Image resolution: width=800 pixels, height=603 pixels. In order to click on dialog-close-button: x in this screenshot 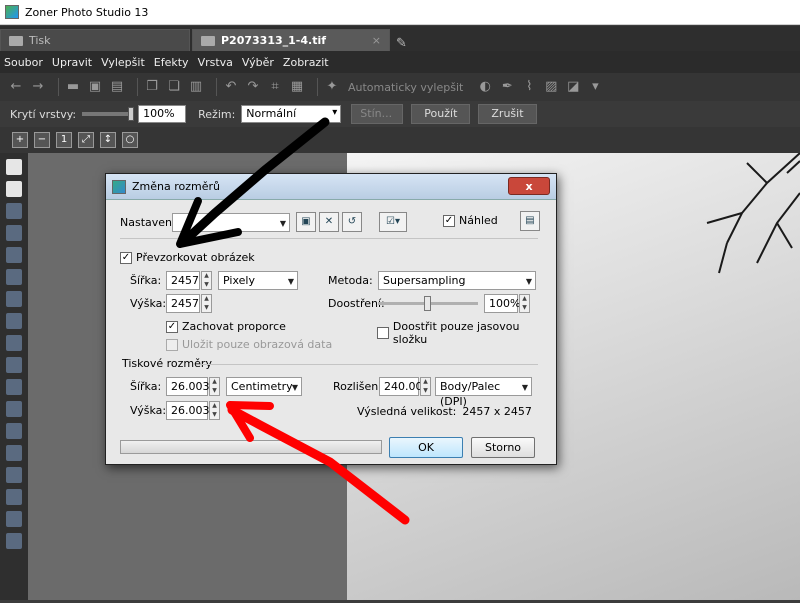, I will do `click(529, 186)`.